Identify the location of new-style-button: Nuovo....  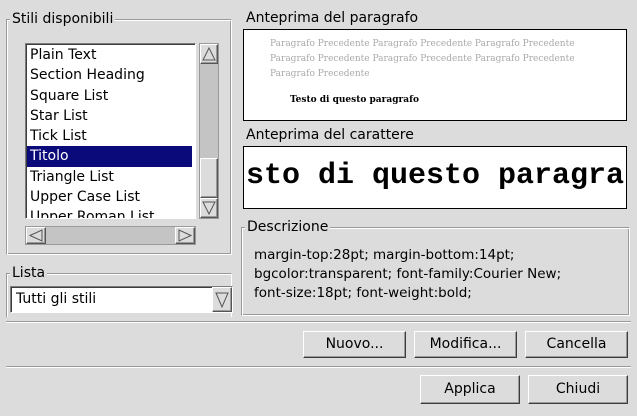
(354, 344).